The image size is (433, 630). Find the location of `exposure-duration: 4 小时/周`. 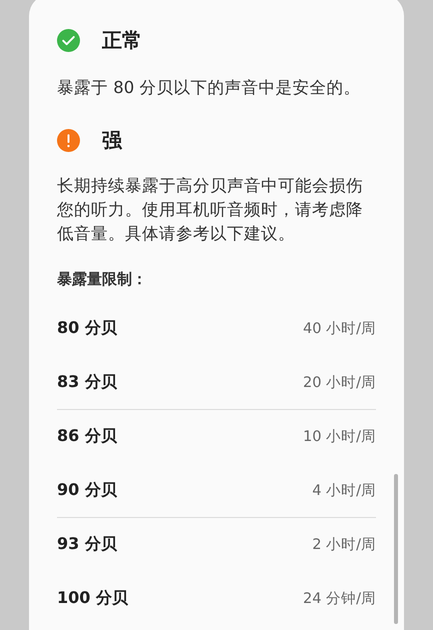

exposure-duration: 4 小时/周 is located at coordinates (344, 491).